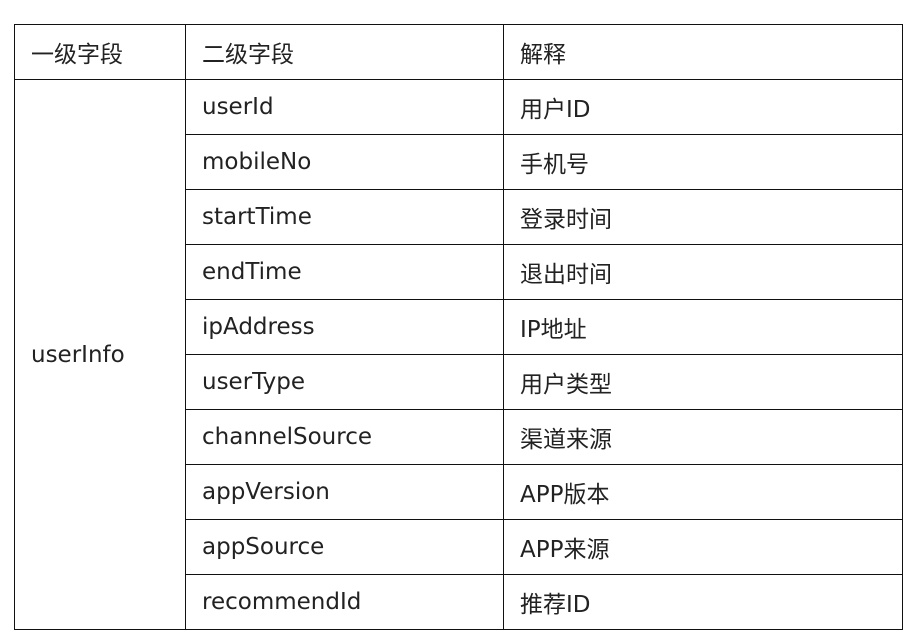 The image size is (919, 640). Describe the element at coordinates (344, 162) in the screenshot. I see `field-name-cell: mobileNo` at that location.